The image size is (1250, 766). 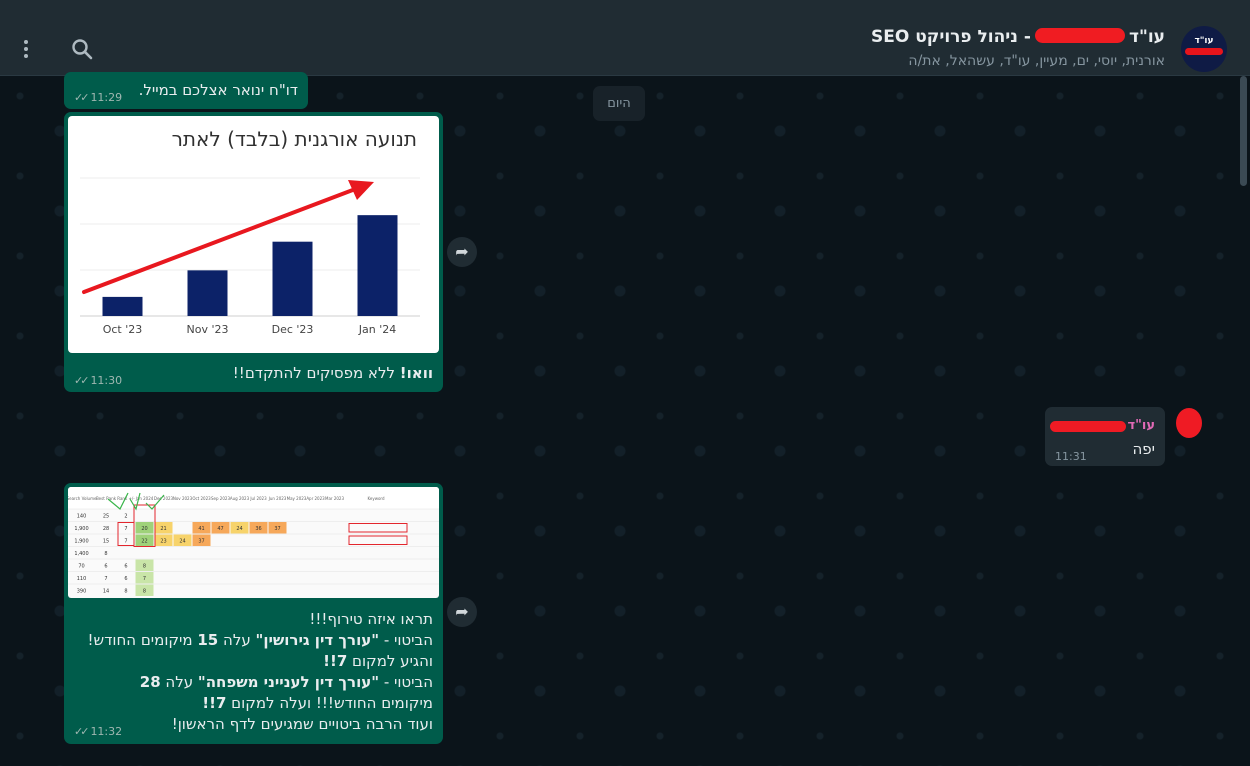 What do you see at coordinates (1105, 436) in the screenshot?
I see `message-bubble-incoming: עו"ד יפה 11:31` at bounding box center [1105, 436].